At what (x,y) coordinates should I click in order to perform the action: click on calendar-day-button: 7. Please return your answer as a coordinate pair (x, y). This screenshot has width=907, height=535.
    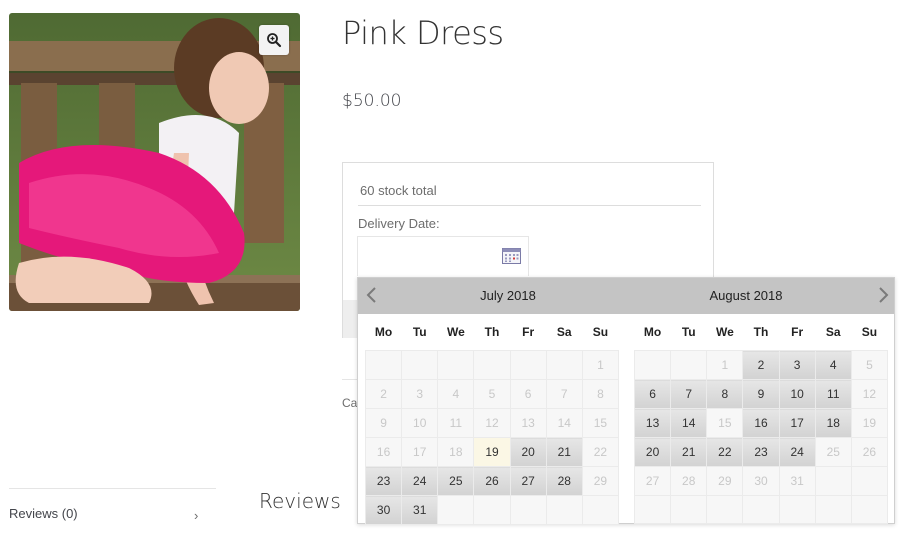
    Looking at the image, I should click on (689, 394).